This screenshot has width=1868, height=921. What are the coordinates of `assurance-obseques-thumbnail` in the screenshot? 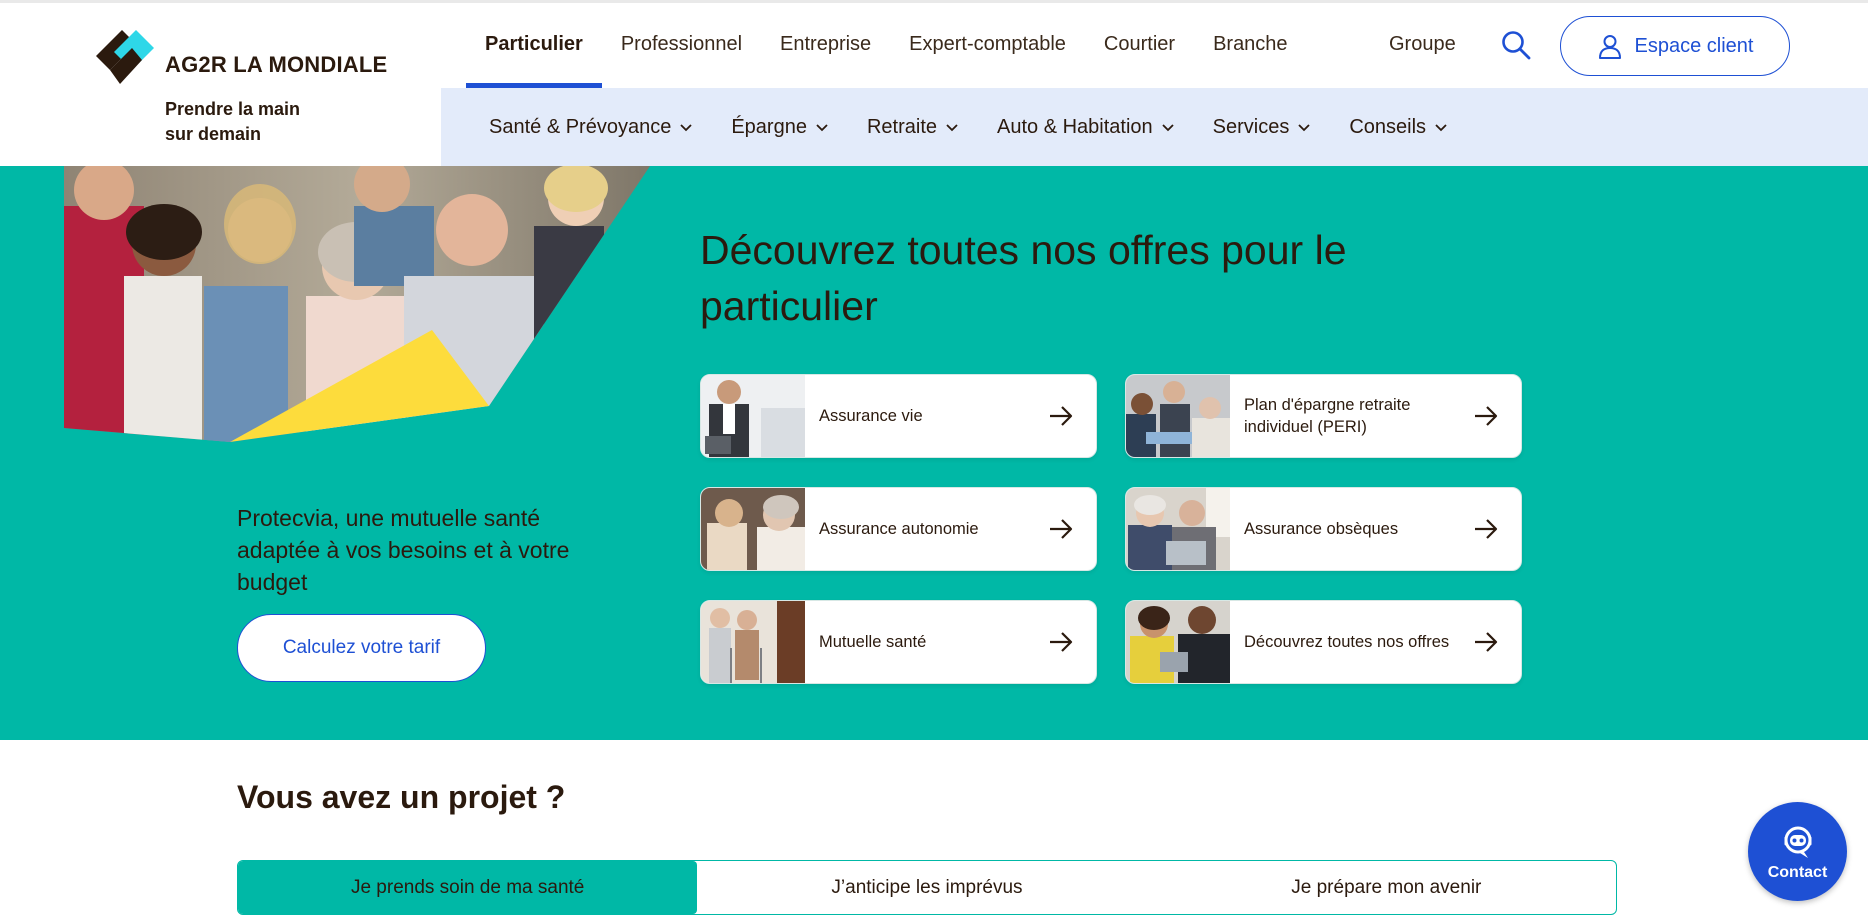 It's located at (1178, 529).